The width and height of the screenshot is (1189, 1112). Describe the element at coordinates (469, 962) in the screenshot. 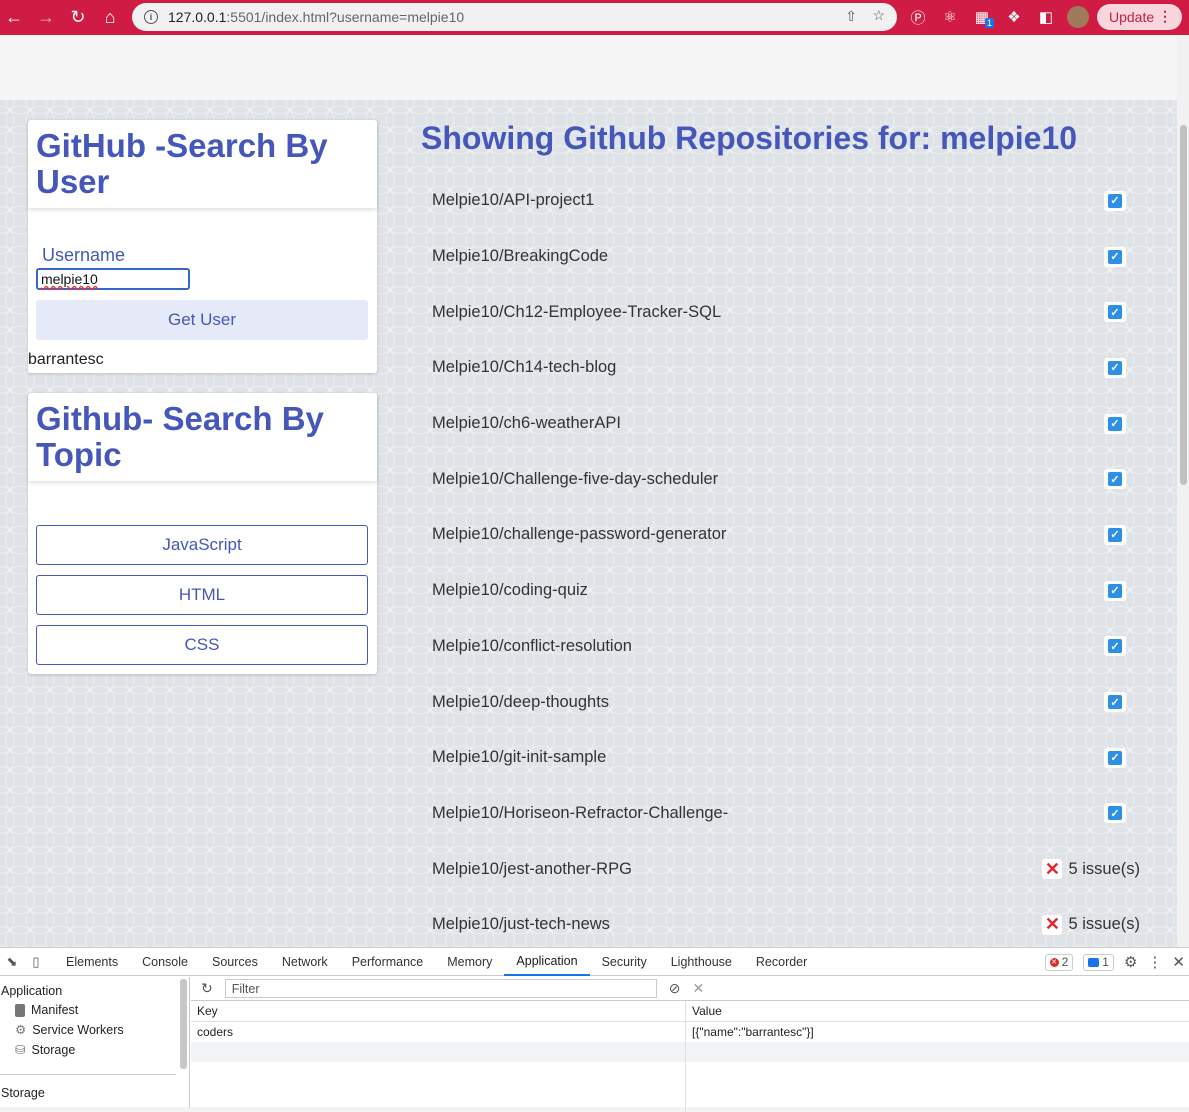

I see `tab-memory: Memory` at that location.